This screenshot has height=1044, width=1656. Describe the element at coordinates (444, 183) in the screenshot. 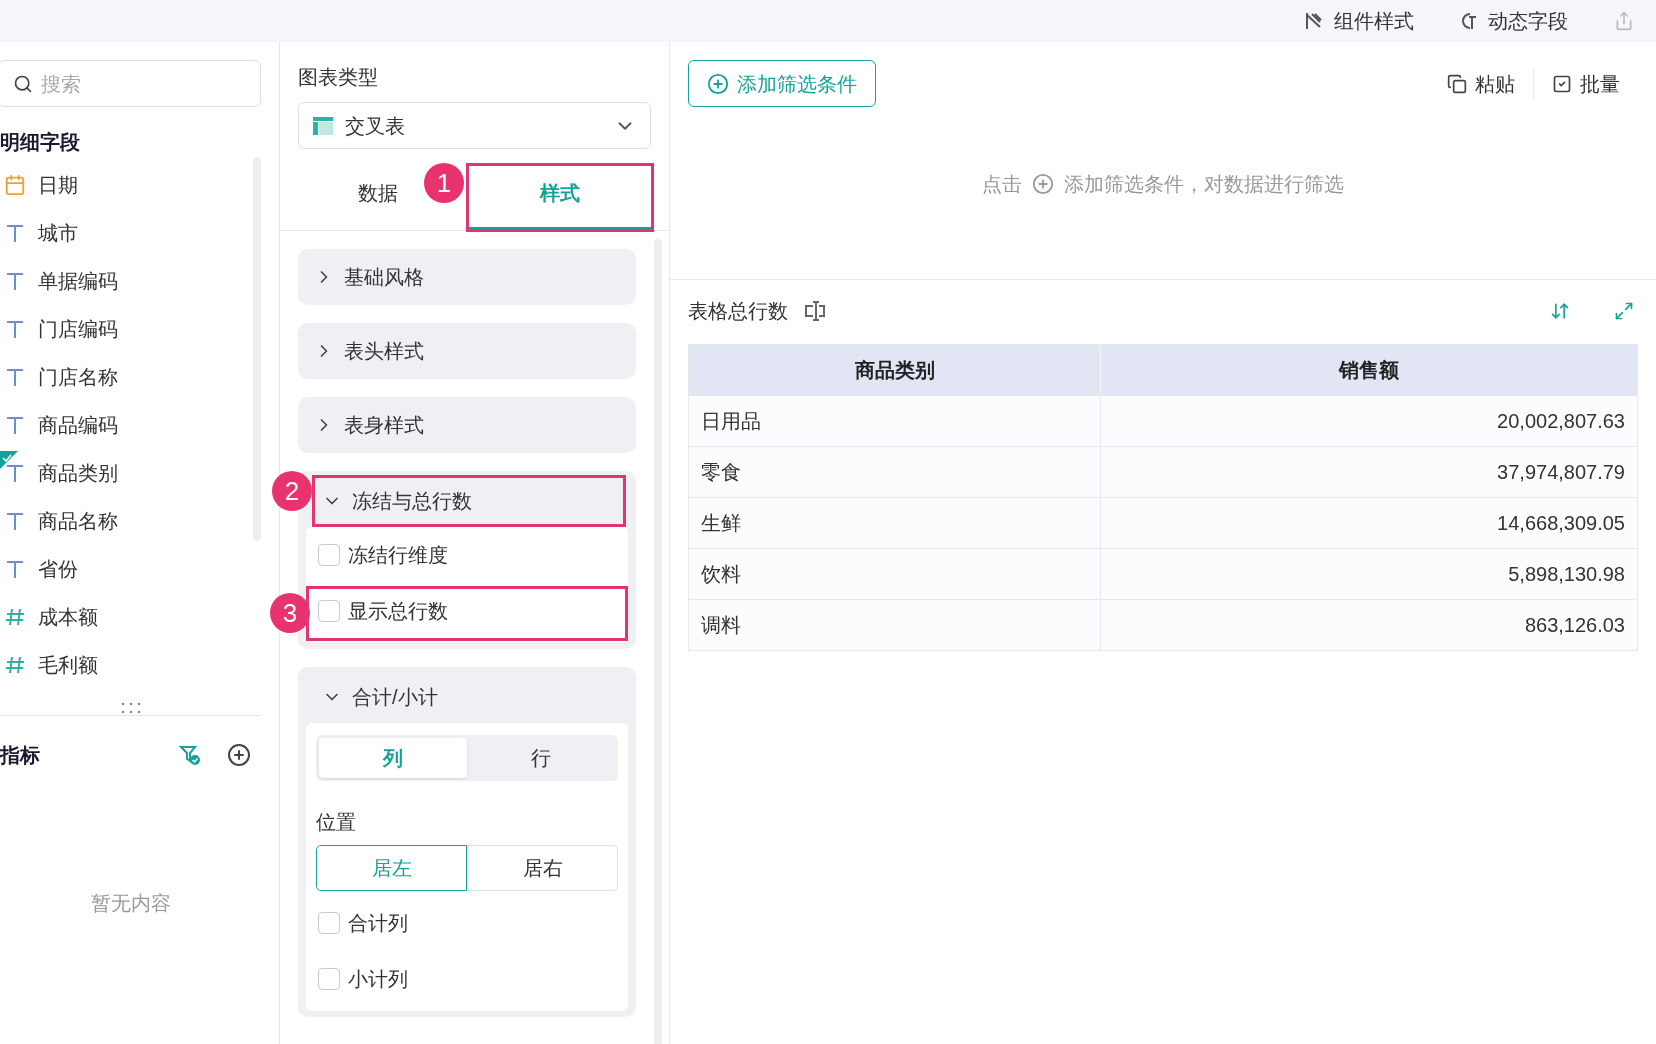

I see `step-badge: 1` at that location.